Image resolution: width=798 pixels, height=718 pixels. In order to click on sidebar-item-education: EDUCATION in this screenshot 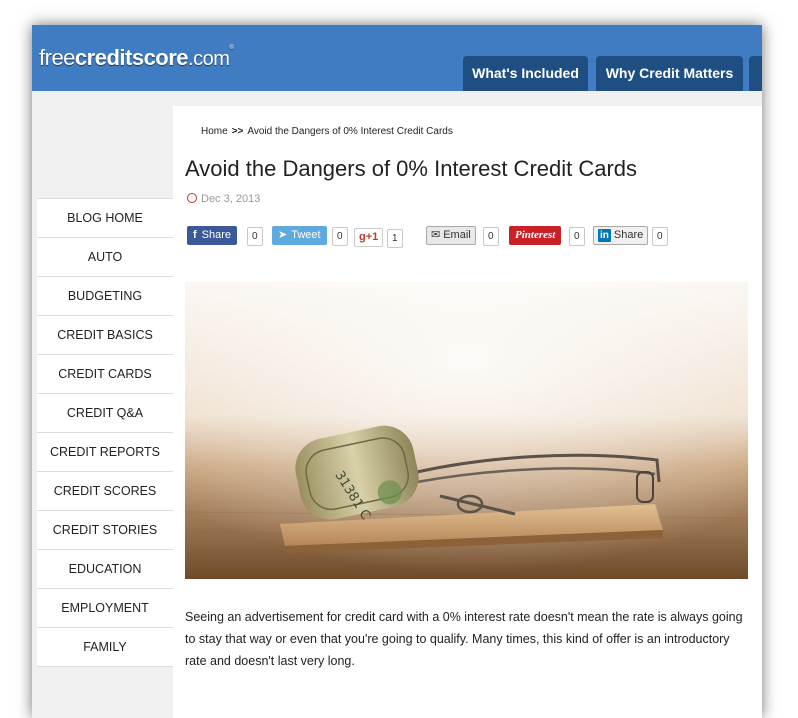, I will do `click(105, 569)`.